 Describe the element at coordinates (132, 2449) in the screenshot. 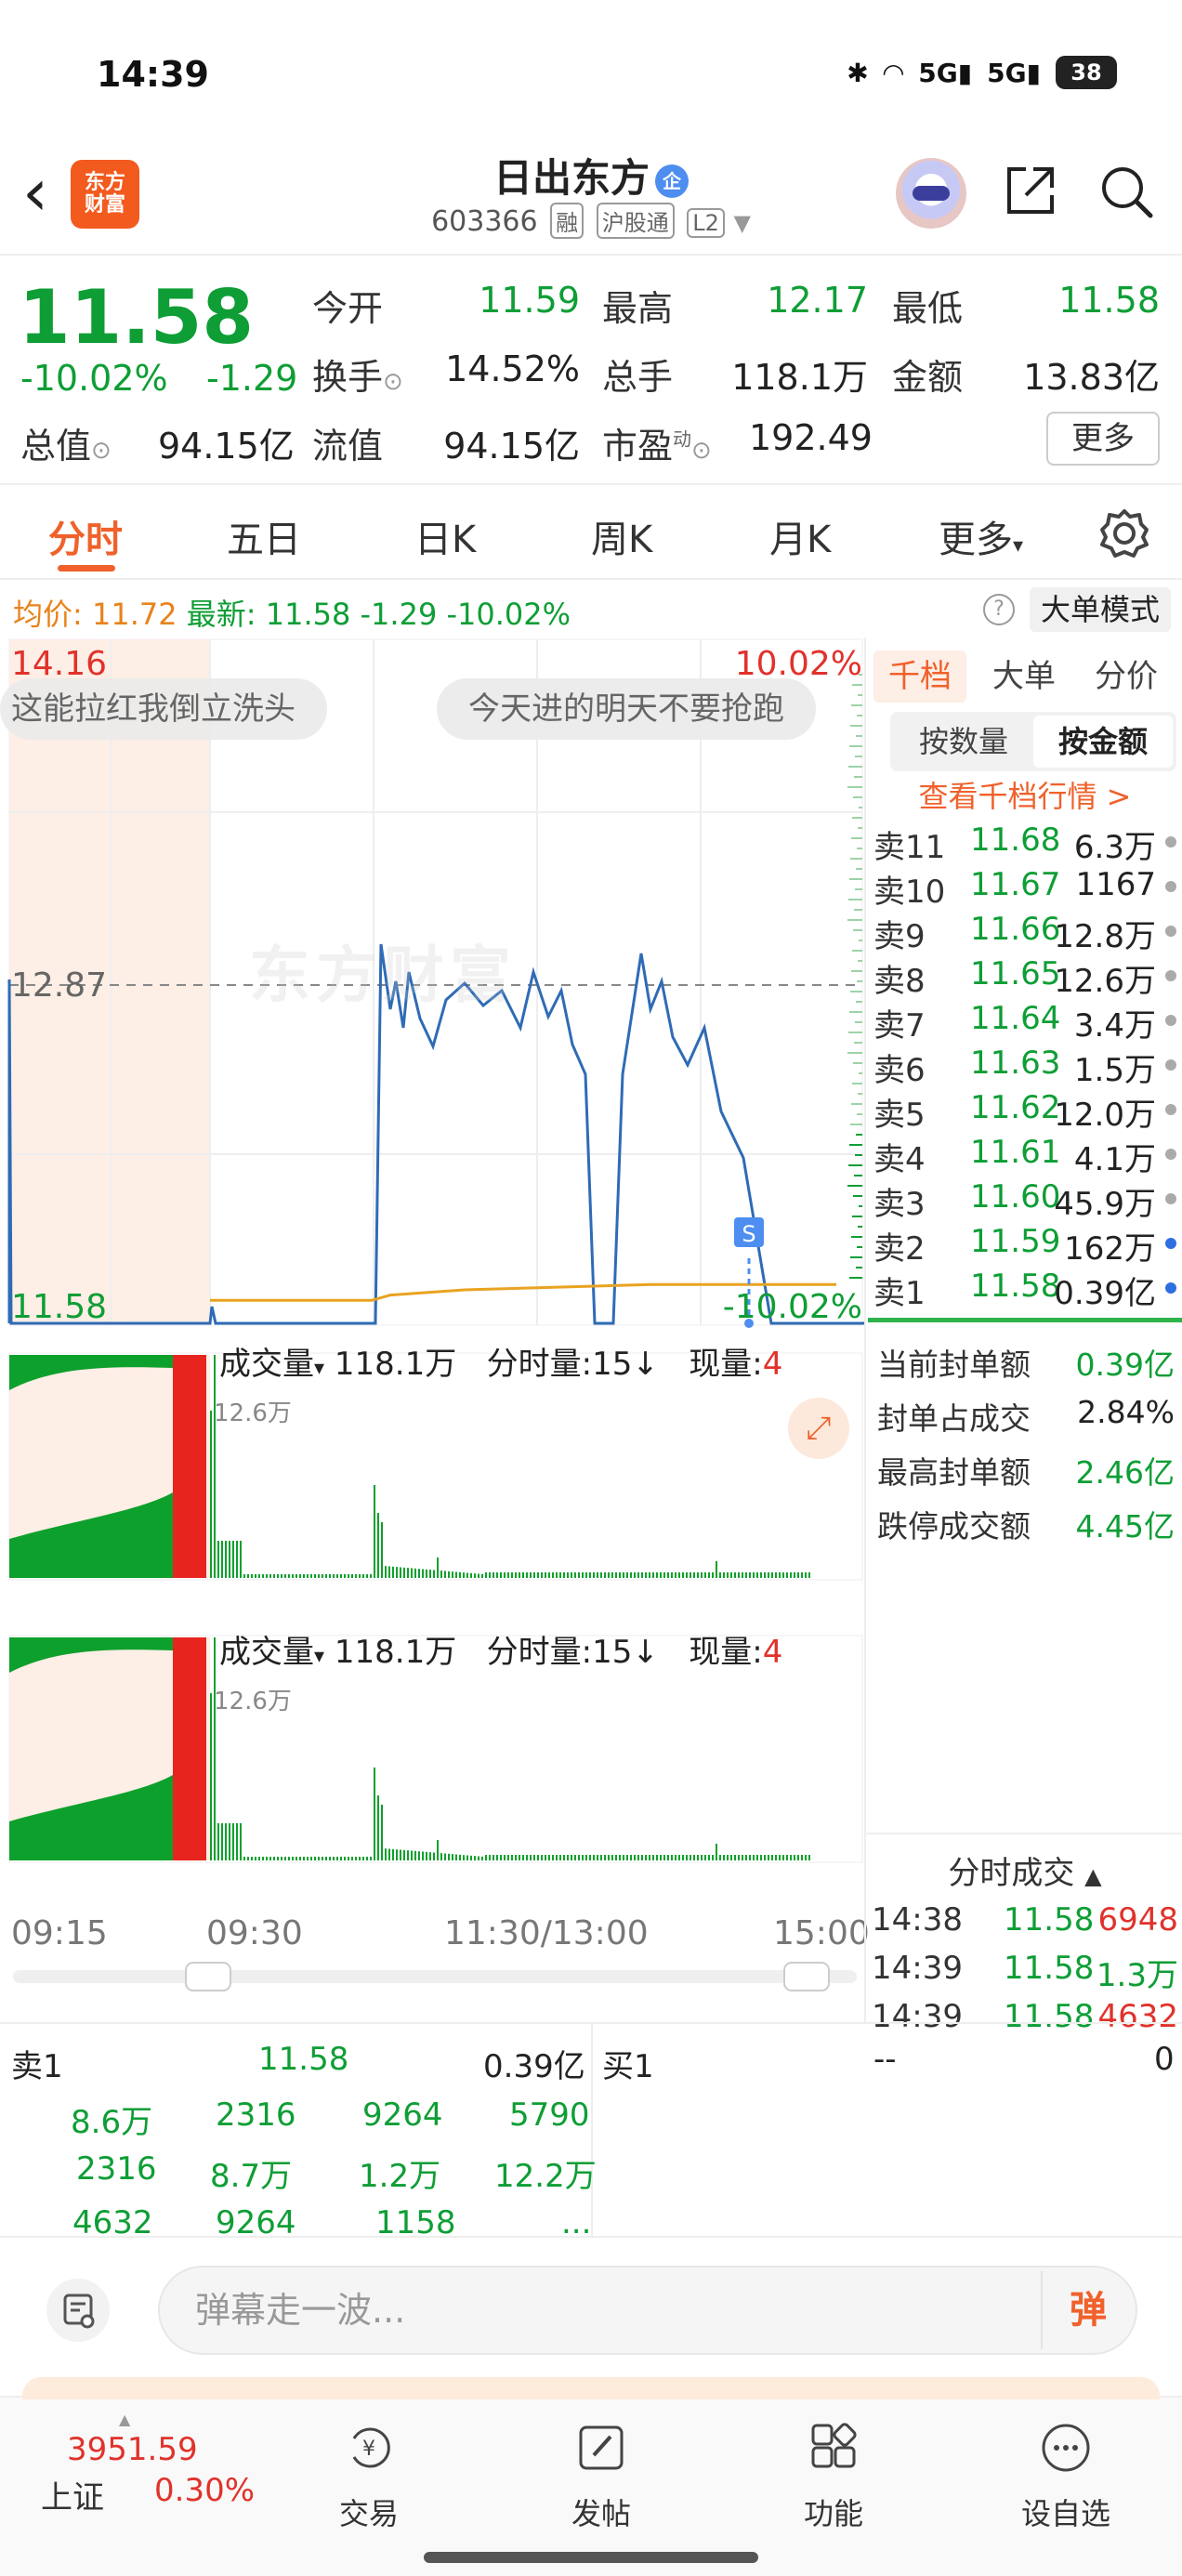

I see `sh-index-value: 3951.59` at that location.